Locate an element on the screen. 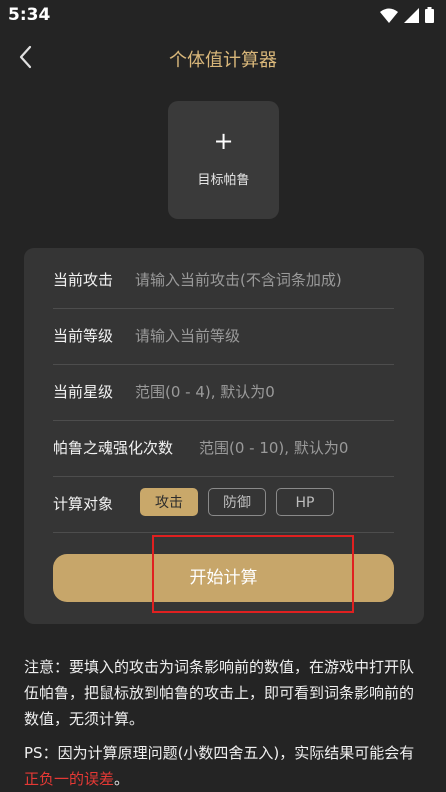  attack-label: 当前攻击 is located at coordinates (83, 280).